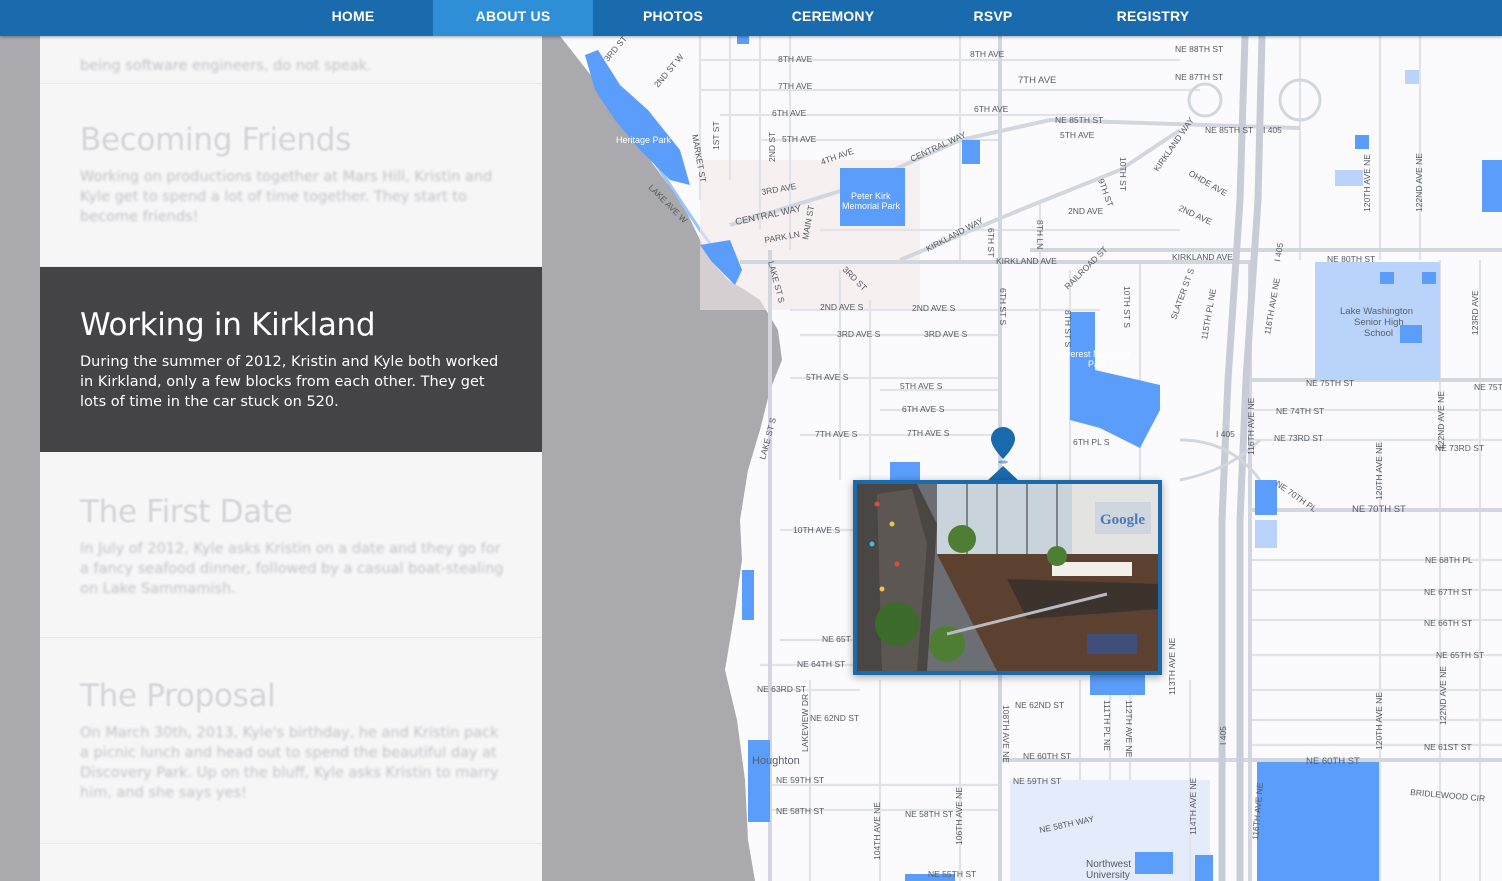 The height and width of the screenshot is (881, 1502). Describe the element at coordinates (186, 512) in the screenshot. I see `story-title: The First Date` at that location.